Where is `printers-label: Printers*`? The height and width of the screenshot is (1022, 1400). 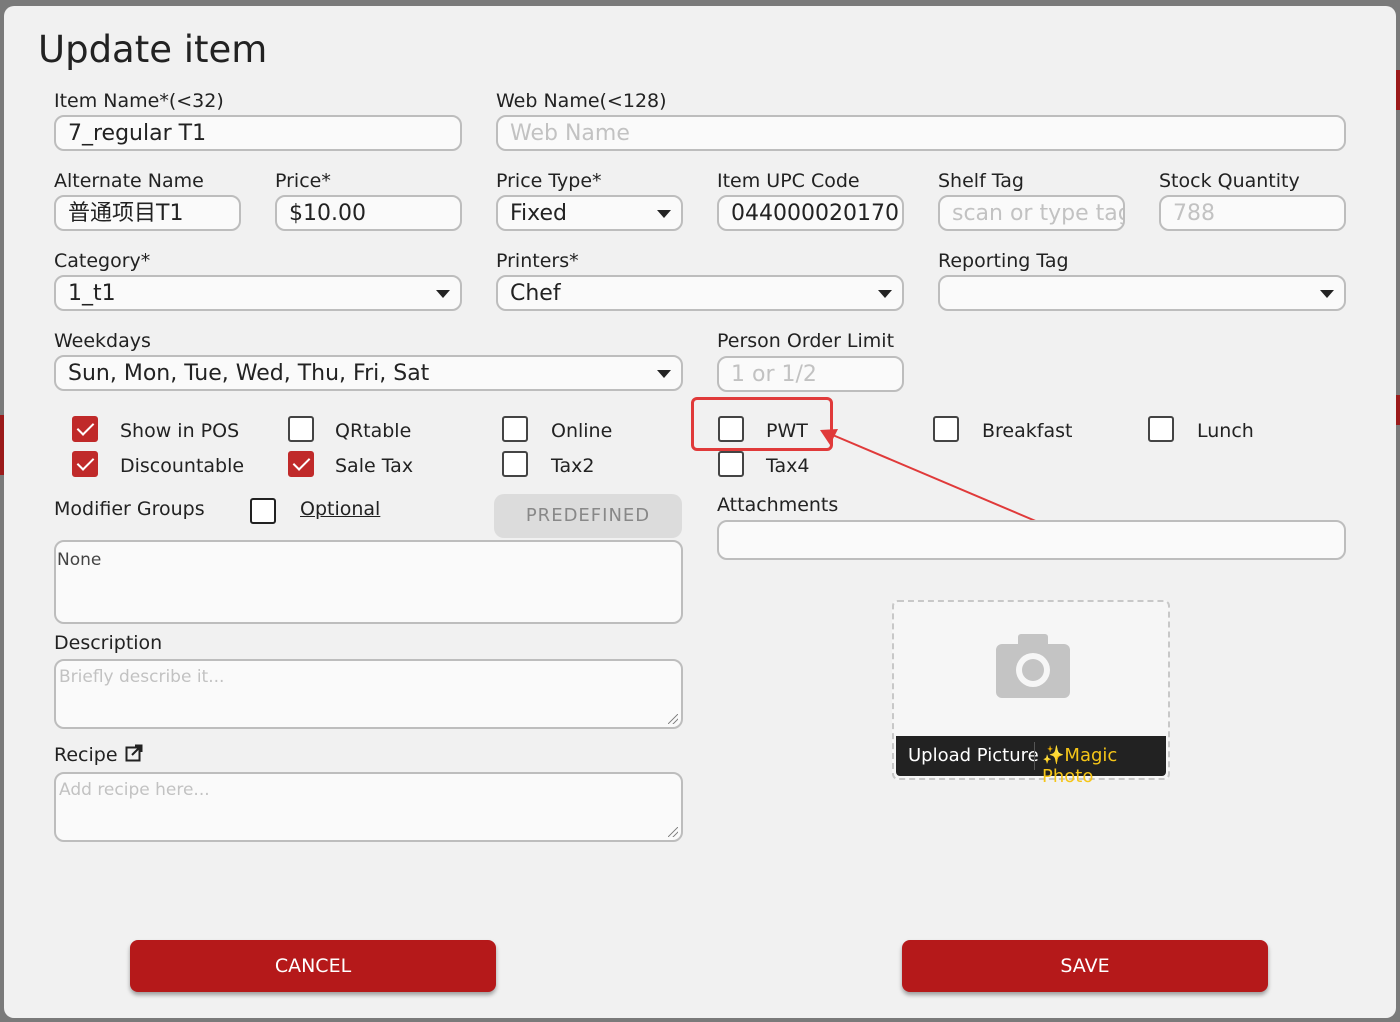 printers-label: Printers* is located at coordinates (537, 261).